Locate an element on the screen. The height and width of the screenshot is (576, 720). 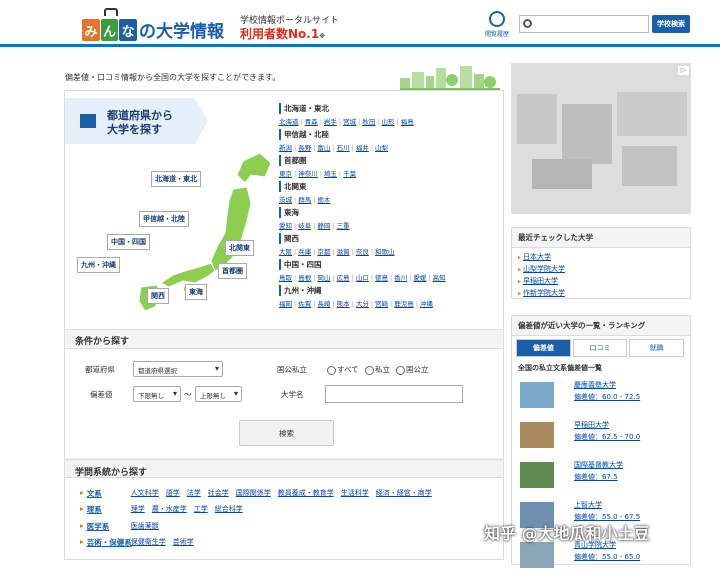
pref-select: 都道府県選択 is located at coordinates (178, 369).